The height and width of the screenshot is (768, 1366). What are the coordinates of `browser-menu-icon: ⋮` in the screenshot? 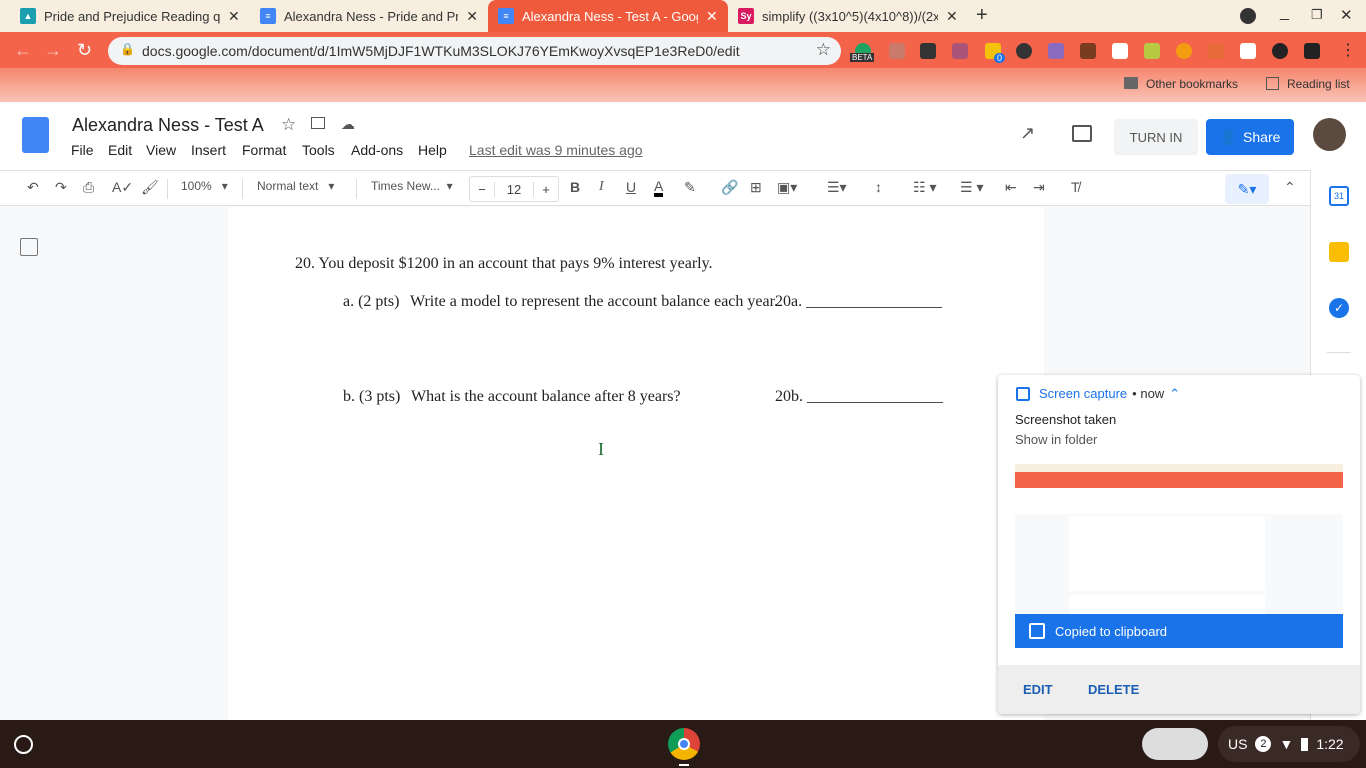 It's located at (1348, 50).